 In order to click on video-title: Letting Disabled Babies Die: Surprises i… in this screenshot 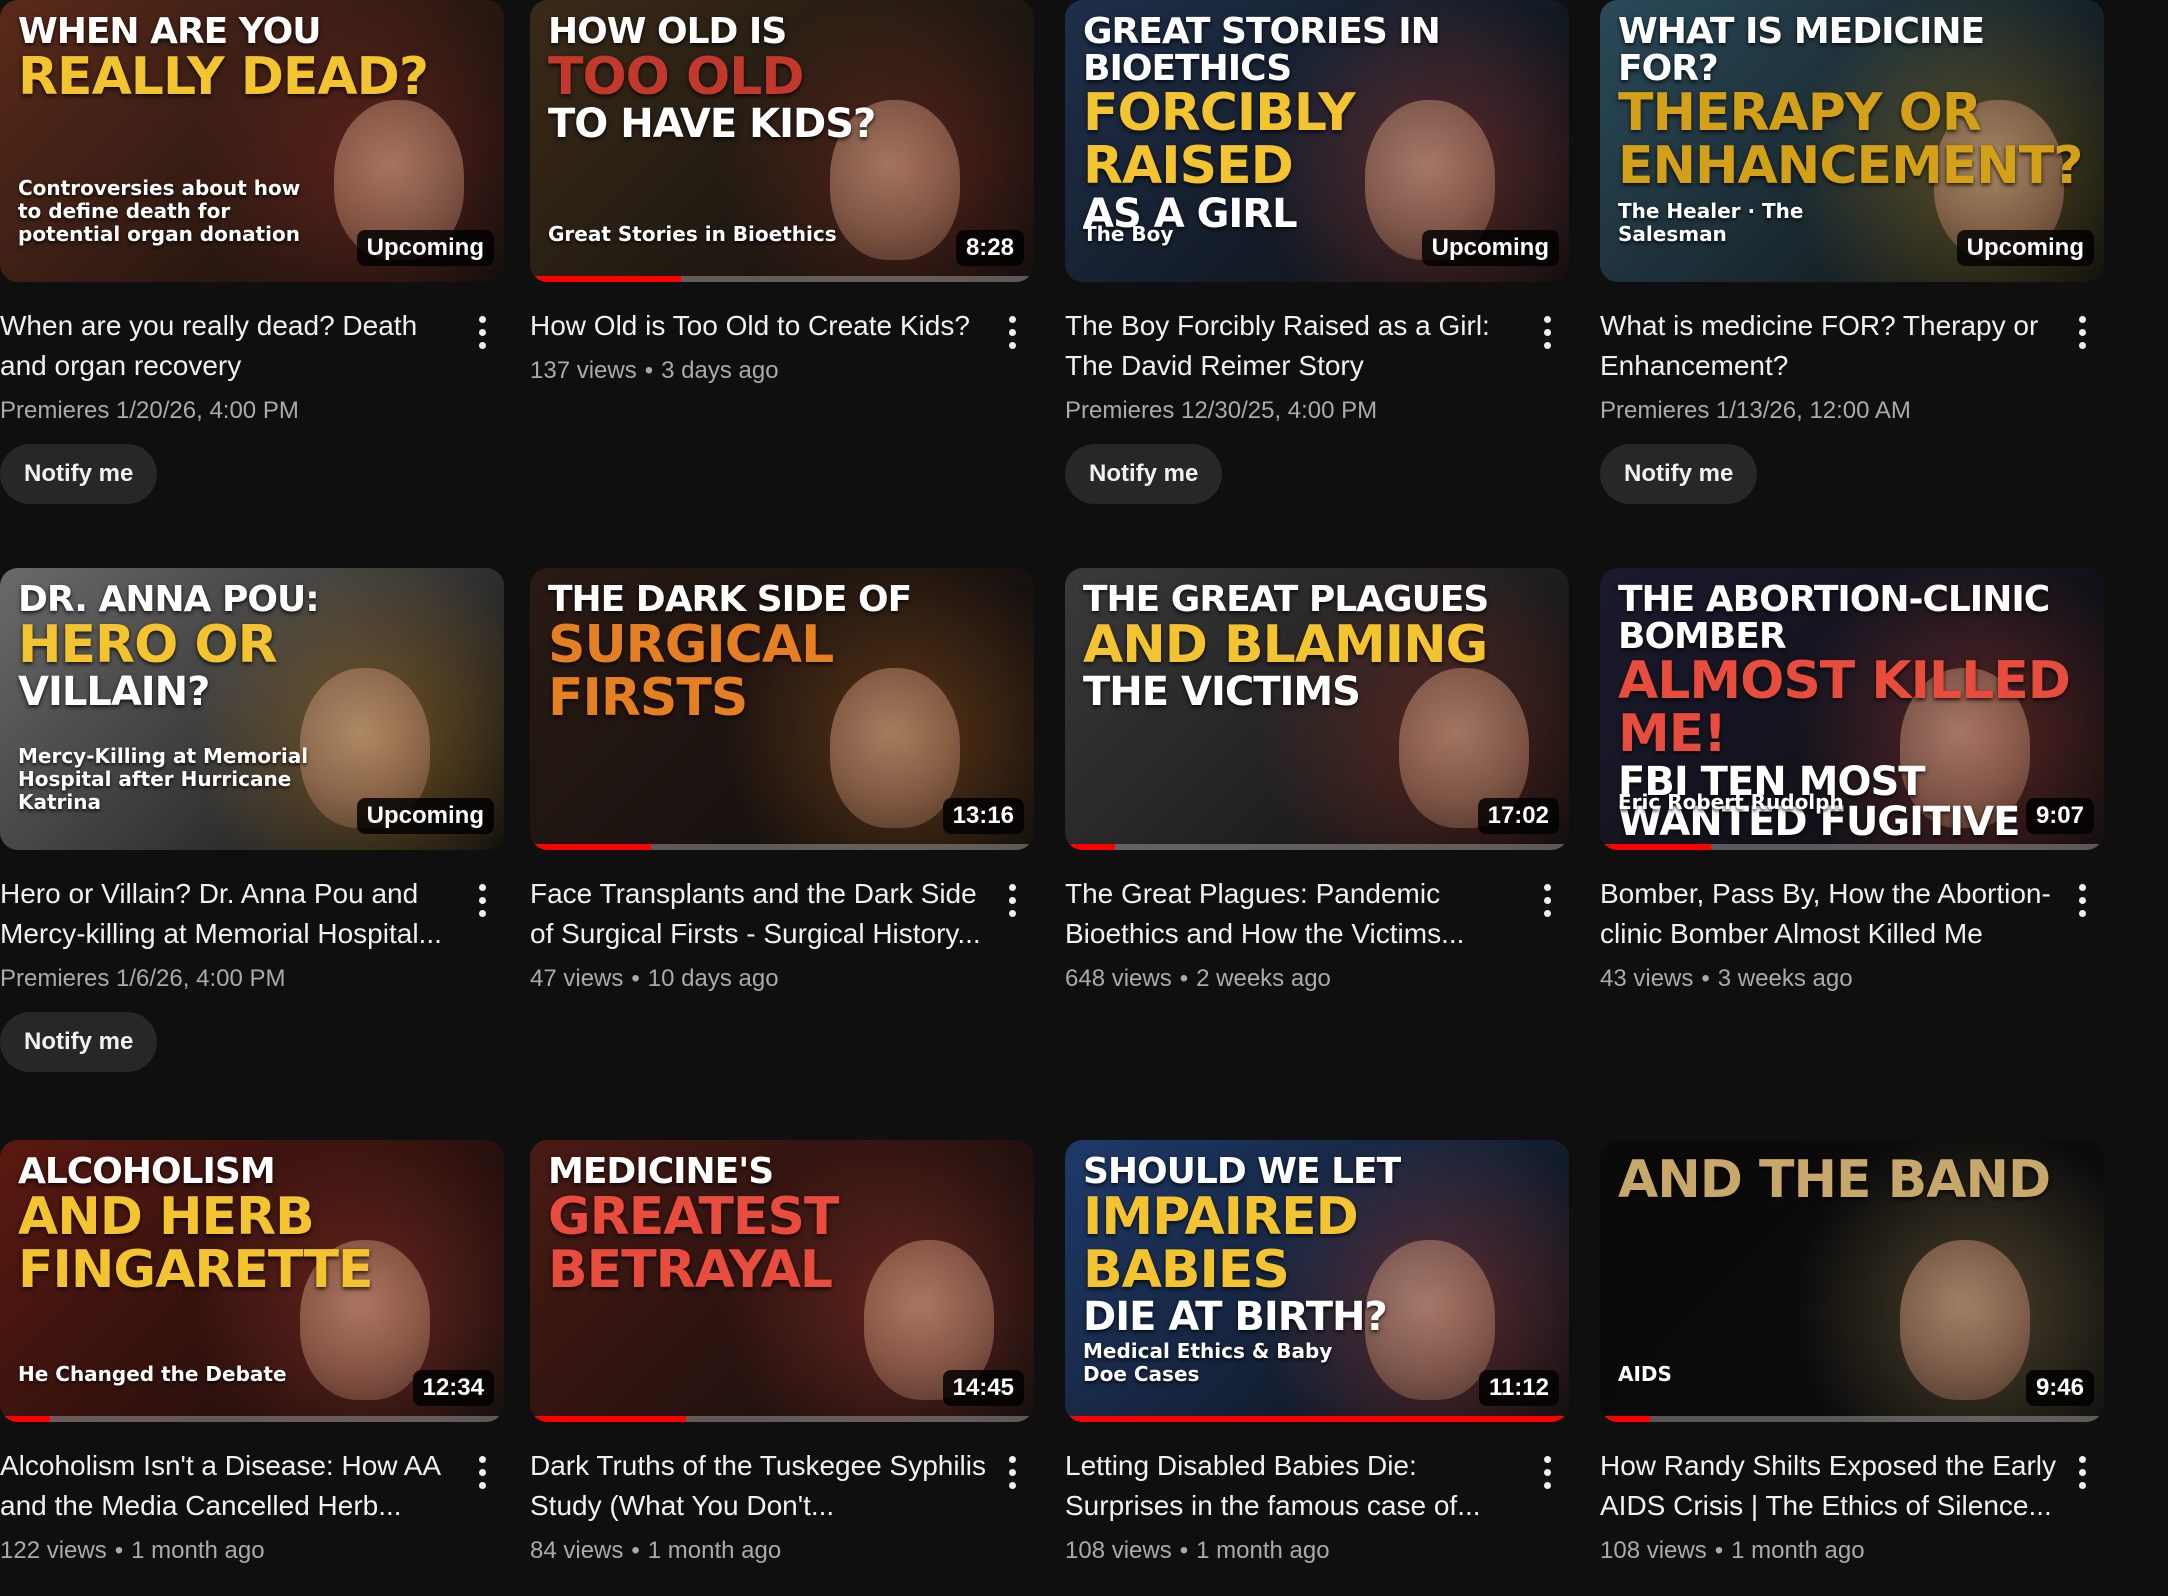, I will do `click(1293, 1486)`.